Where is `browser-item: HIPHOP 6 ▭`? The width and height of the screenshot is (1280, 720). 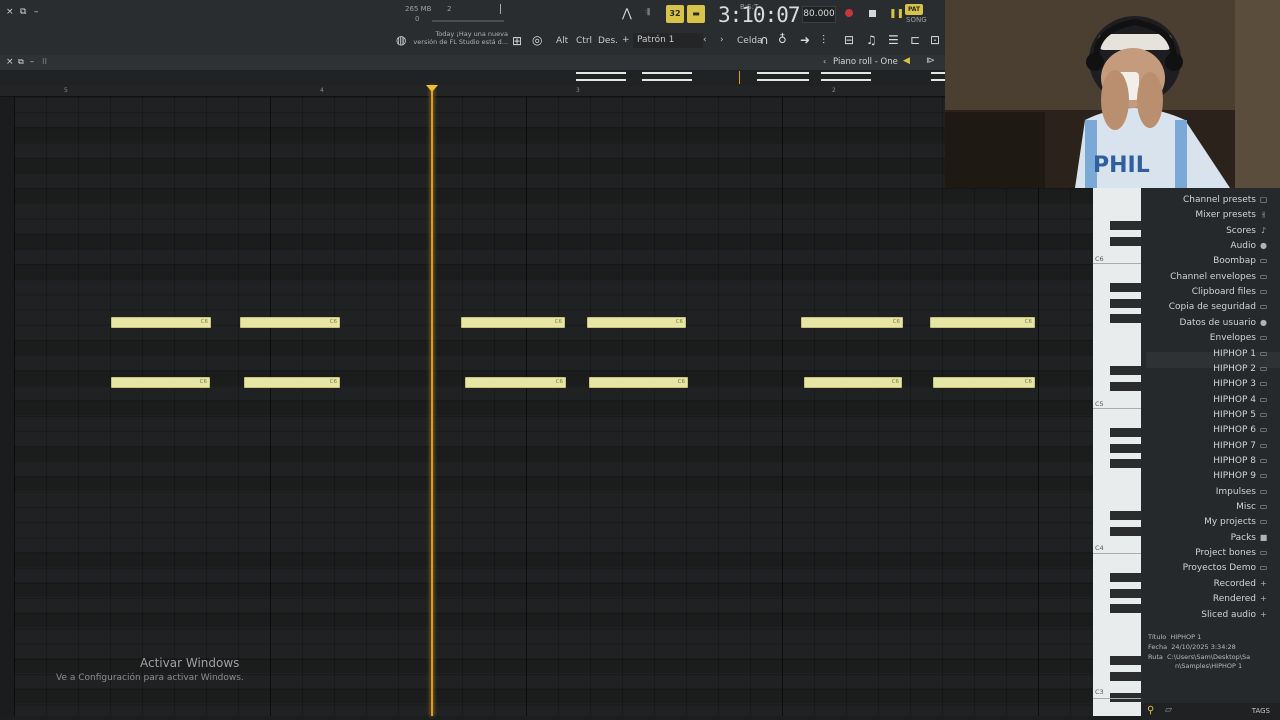
browser-item: HIPHOP 6 ▭ is located at coordinates (1240, 430).